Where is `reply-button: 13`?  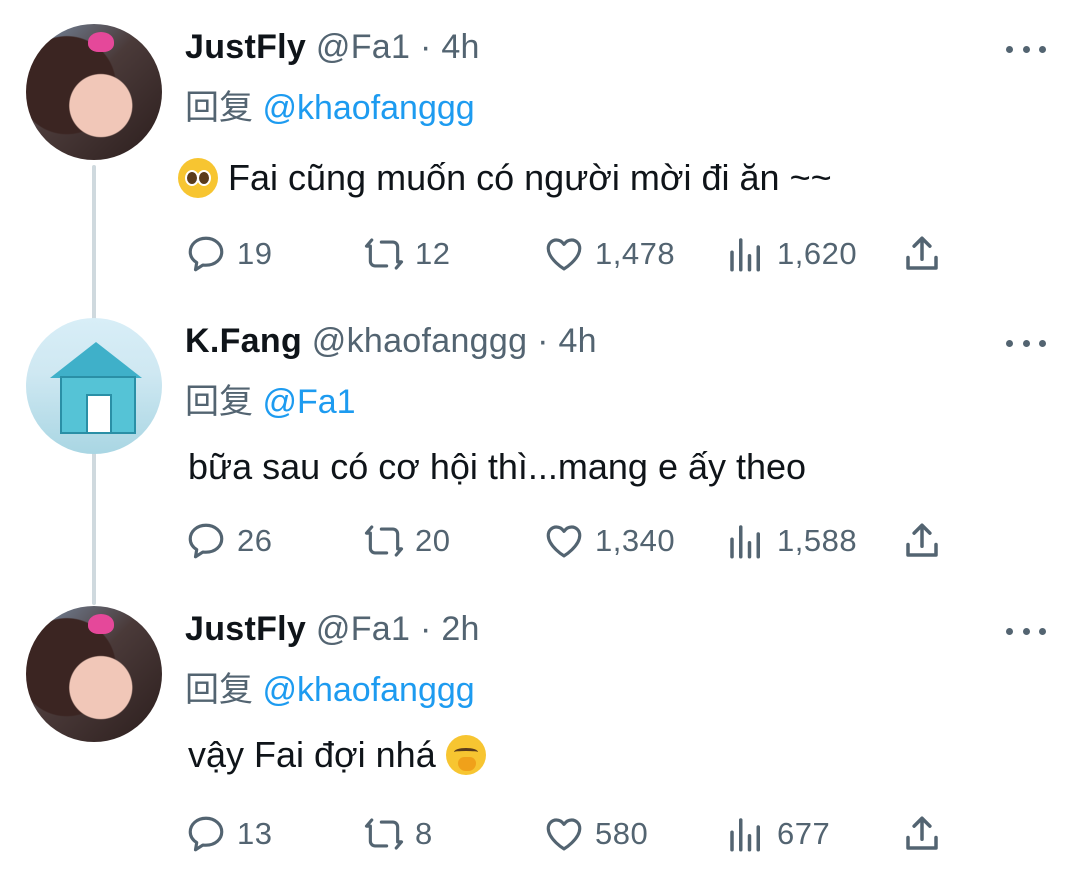
reply-button: 13 is located at coordinates (228, 834).